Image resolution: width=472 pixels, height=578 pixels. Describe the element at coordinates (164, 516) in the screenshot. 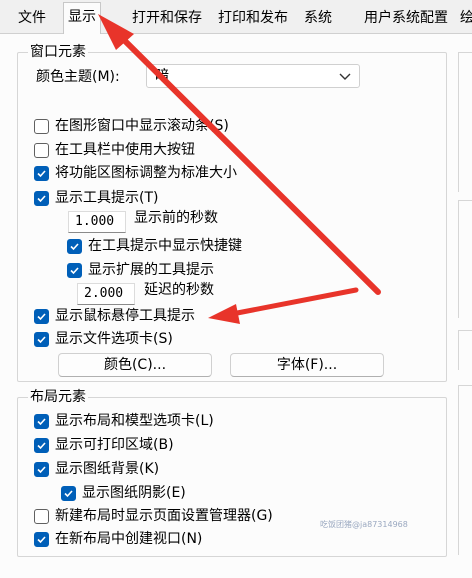

I see `checkbox-label: 新建布局时显示页面设置管理器(G)` at that location.